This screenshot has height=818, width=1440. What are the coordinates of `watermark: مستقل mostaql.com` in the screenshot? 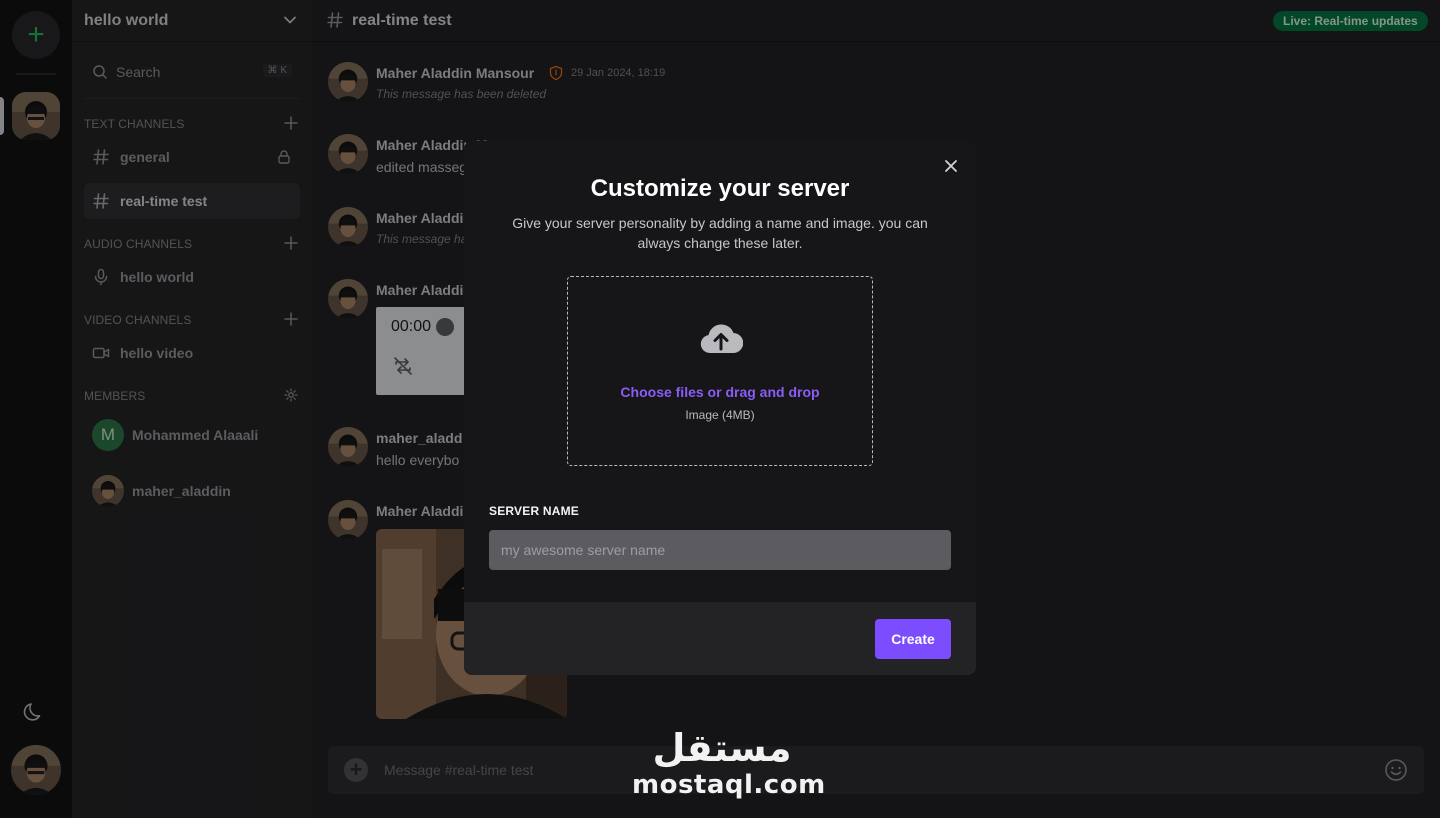 It's located at (729, 765).